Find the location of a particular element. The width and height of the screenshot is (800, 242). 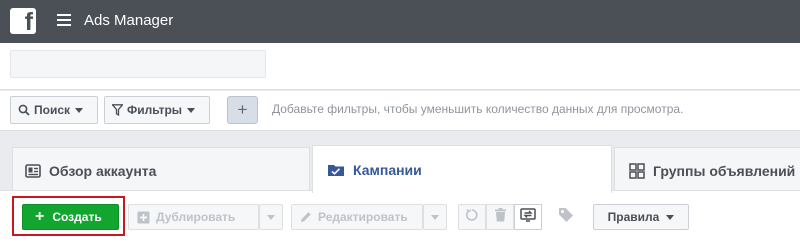

create-label: Создать is located at coordinates (77, 217).